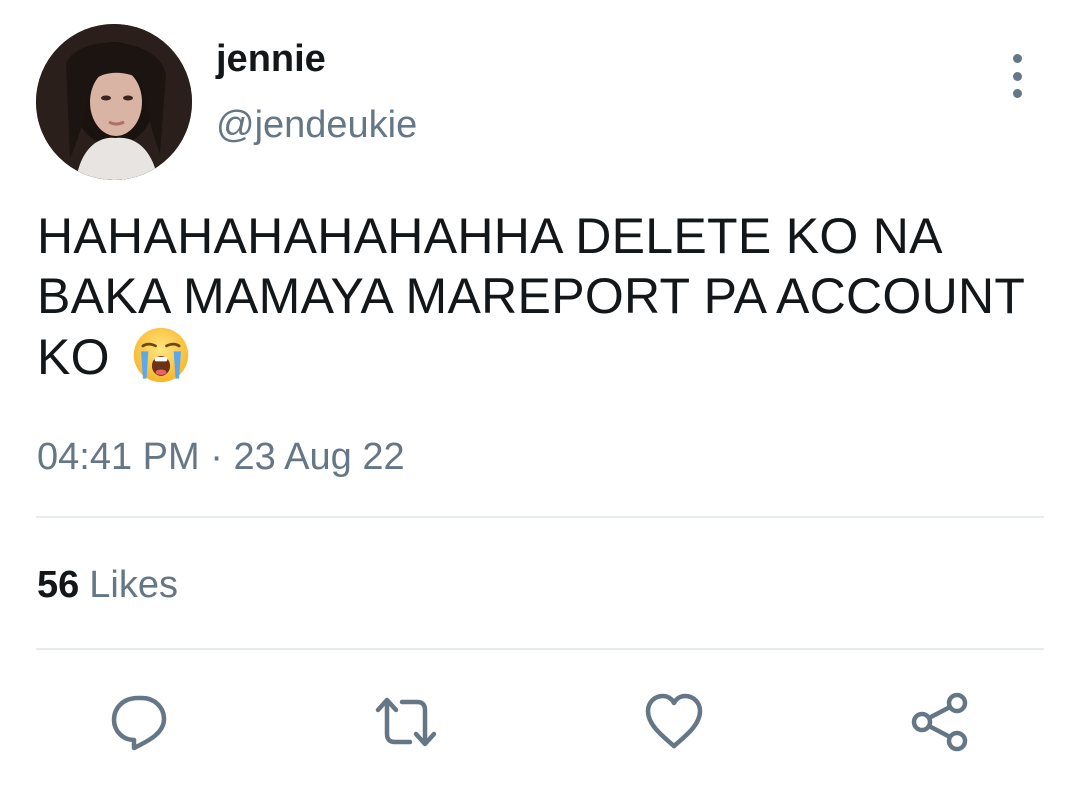  I want to click on retweet-button, so click(406, 722).